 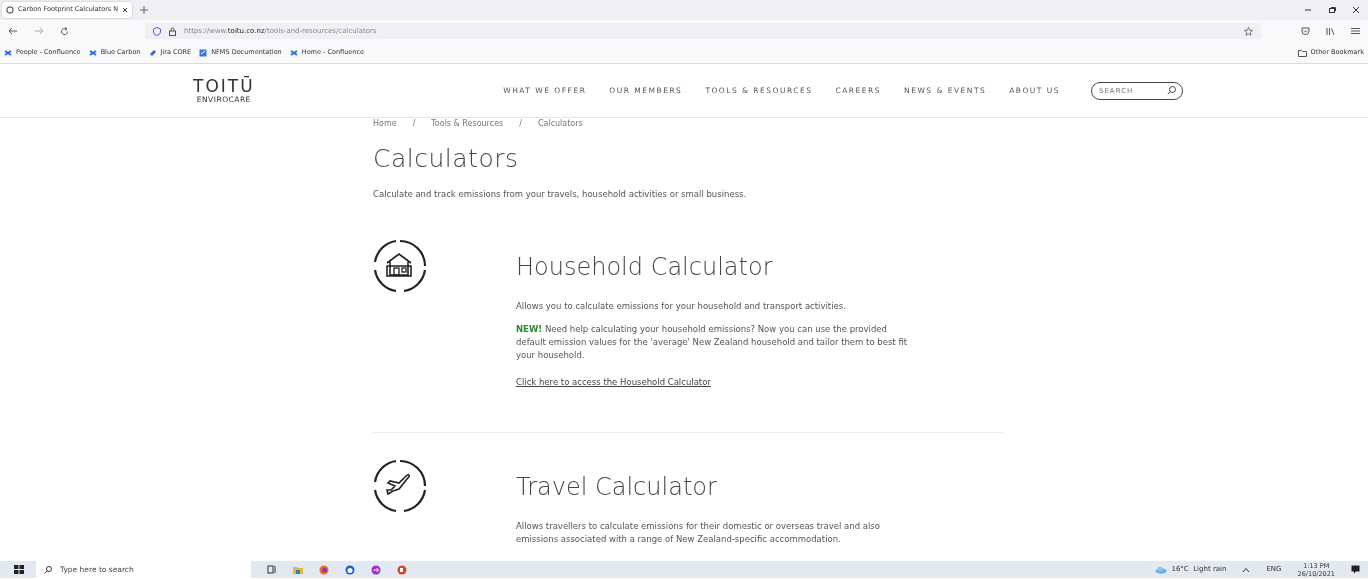 What do you see at coordinates (698, 532) in the screenshot?
I see `paragraph-text: Allows travellers to calculate emissions for their domestic or overseas travel and also emissions associated with a range of New Zealand-specific accommodation.` at bounding box center [698, 532].